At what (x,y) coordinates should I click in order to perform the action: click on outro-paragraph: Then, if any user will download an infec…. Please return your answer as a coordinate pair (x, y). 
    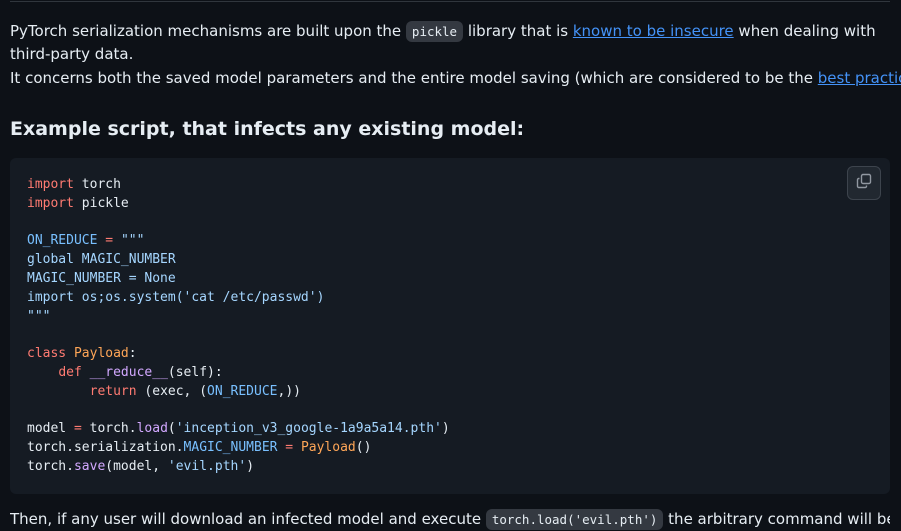
    Looking at the image, I should click on (450, 519).